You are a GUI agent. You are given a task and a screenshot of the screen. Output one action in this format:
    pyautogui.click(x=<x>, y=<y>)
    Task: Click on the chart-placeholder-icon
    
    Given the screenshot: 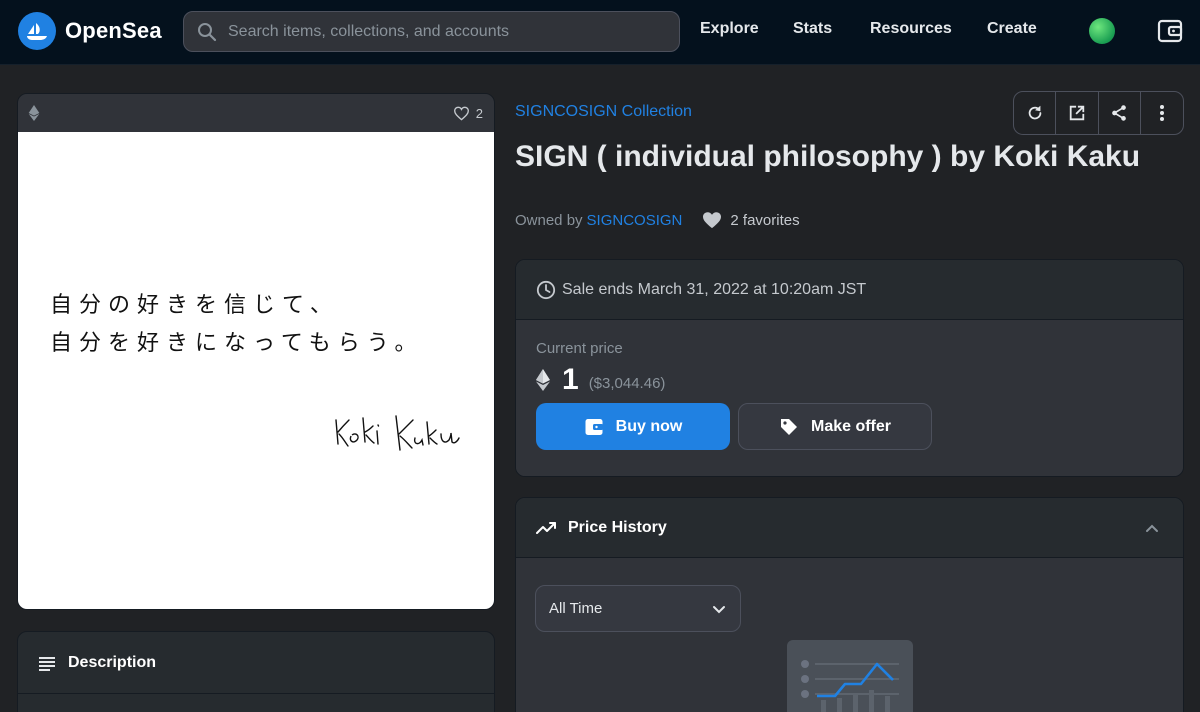 What is the action you would take?
    pyautogui.click(x=850, y=686)
    